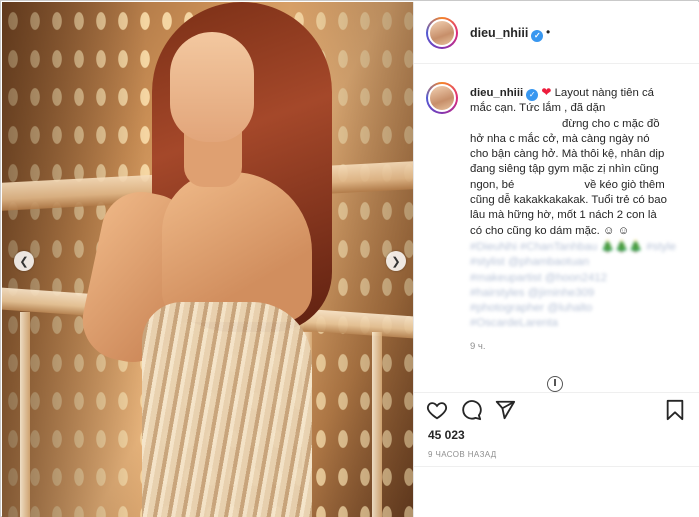 This screenshot has height=517, width=699. I want to click on caption-time: 9 ч., so click(478, 346).